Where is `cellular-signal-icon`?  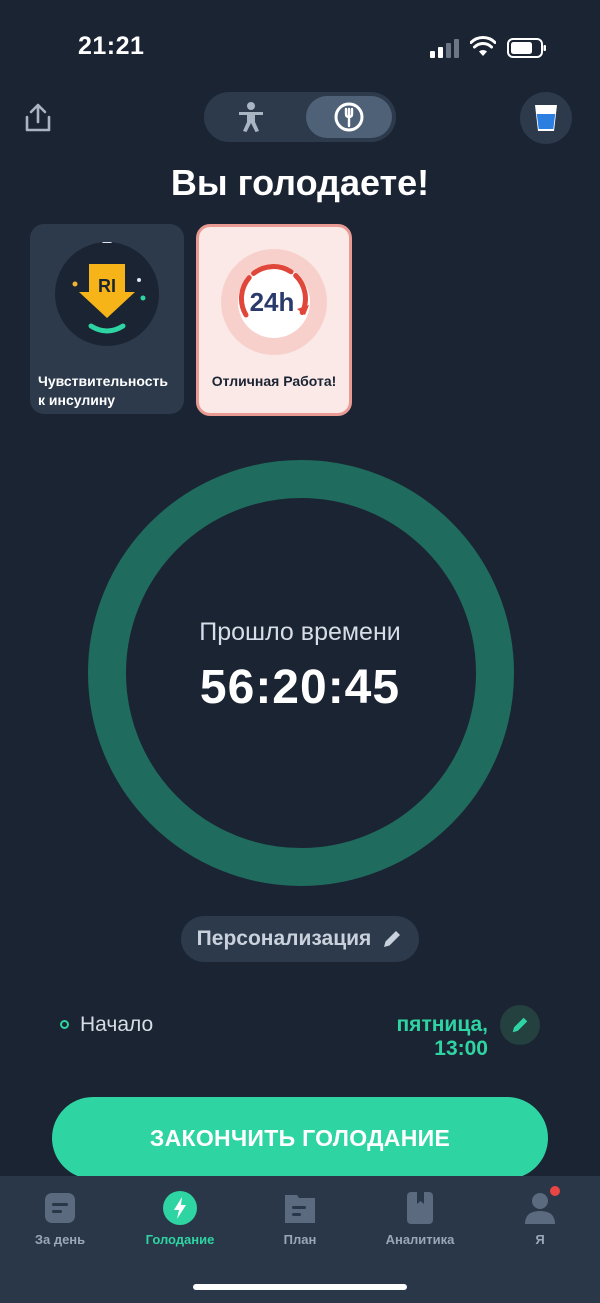
cellular-signal-icon is located at coordinates (444, 48).